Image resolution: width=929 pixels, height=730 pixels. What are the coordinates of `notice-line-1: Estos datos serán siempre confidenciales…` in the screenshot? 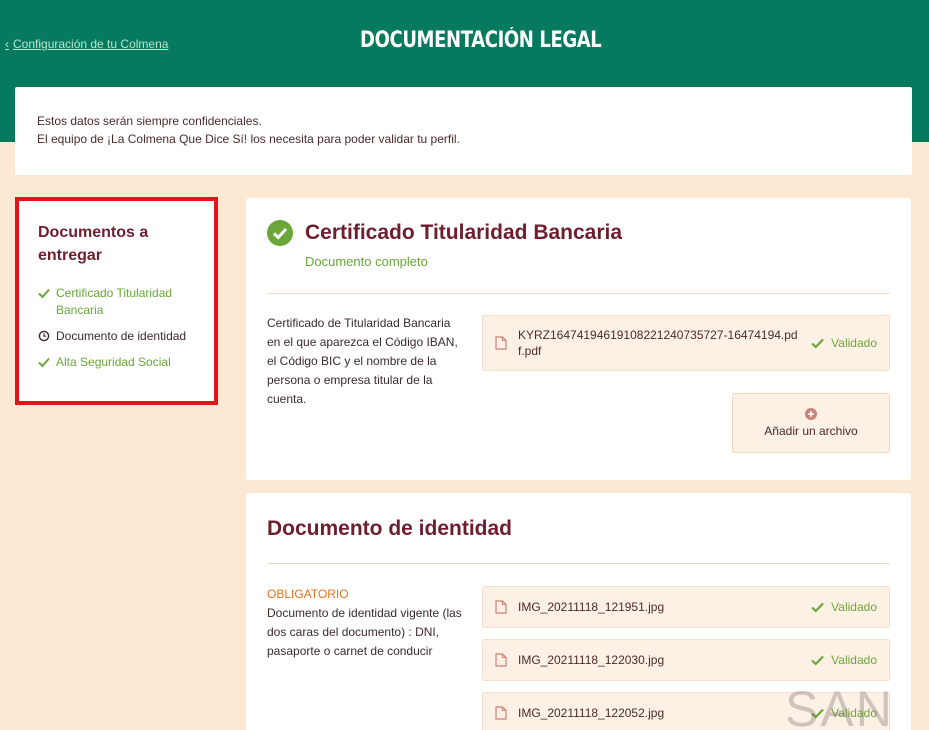 It's located at (149, 121).